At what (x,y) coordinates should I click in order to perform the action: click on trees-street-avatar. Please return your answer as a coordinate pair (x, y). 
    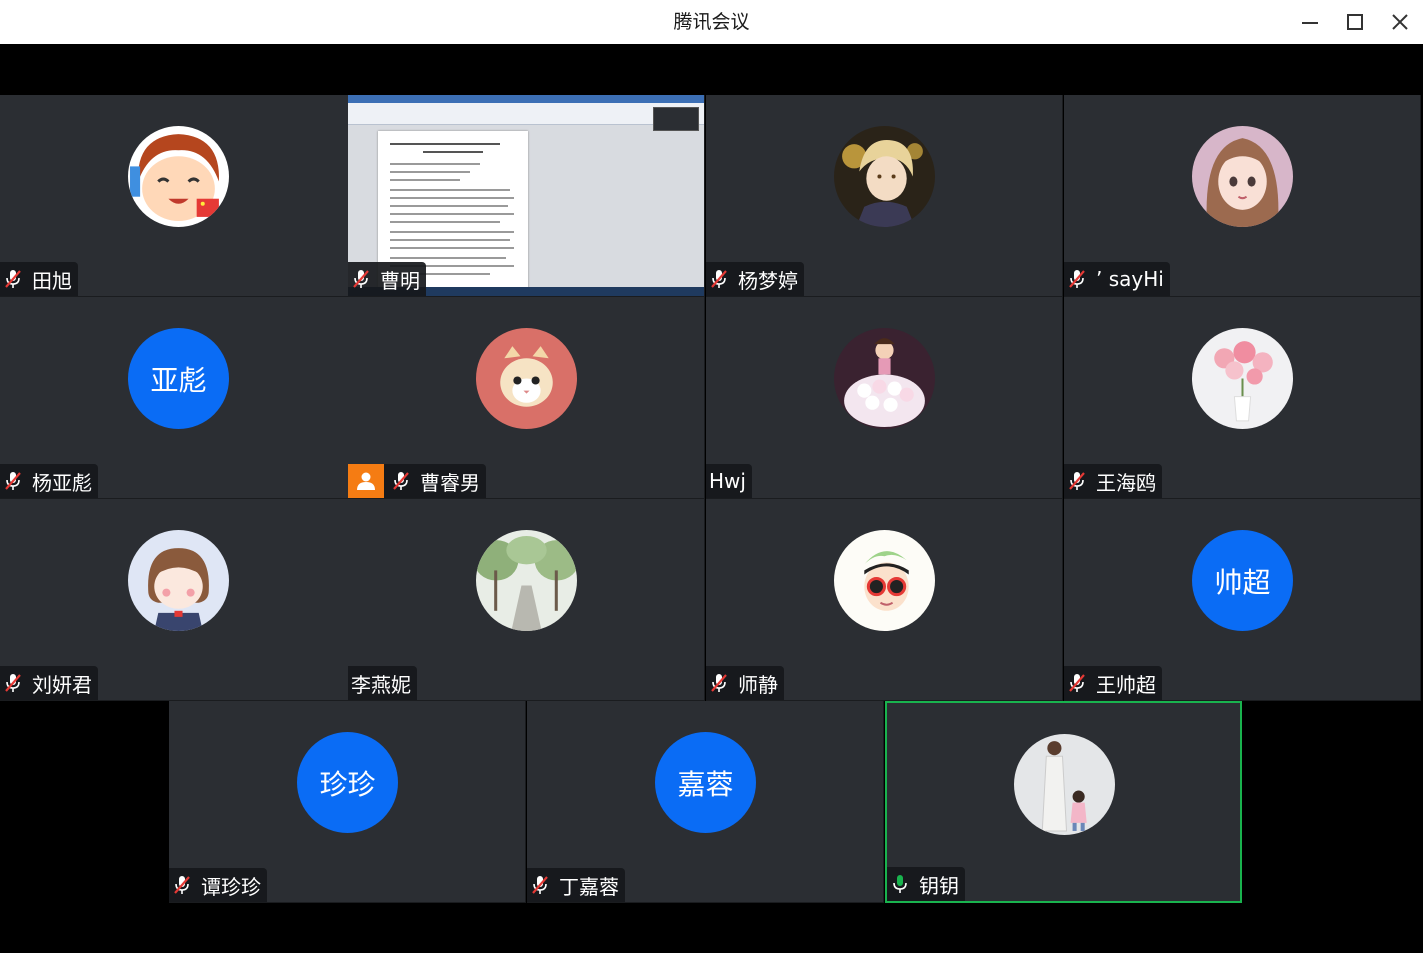
    Looking at the image, I should click on (526, 580).